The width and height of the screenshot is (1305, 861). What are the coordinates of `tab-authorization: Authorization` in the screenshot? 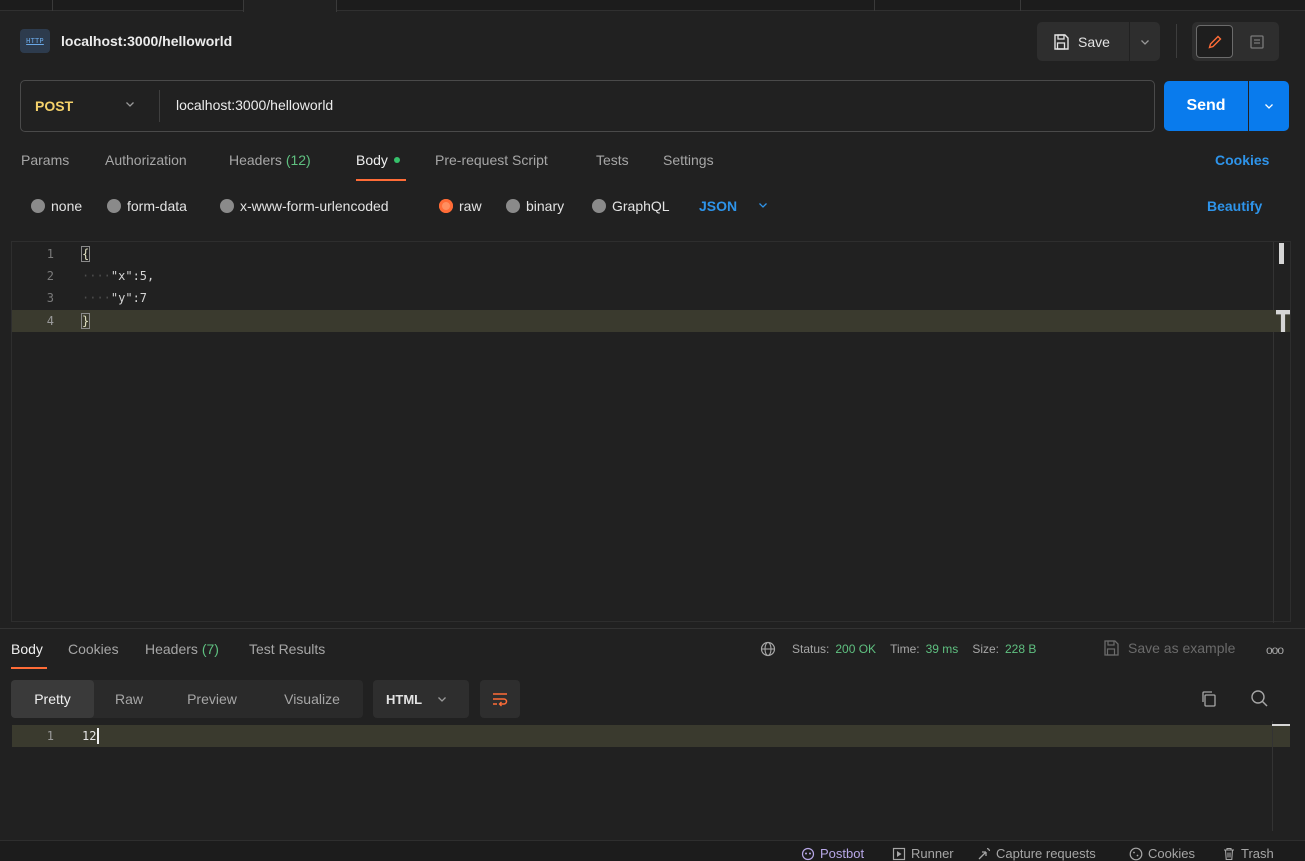 It's located at (146, 160).